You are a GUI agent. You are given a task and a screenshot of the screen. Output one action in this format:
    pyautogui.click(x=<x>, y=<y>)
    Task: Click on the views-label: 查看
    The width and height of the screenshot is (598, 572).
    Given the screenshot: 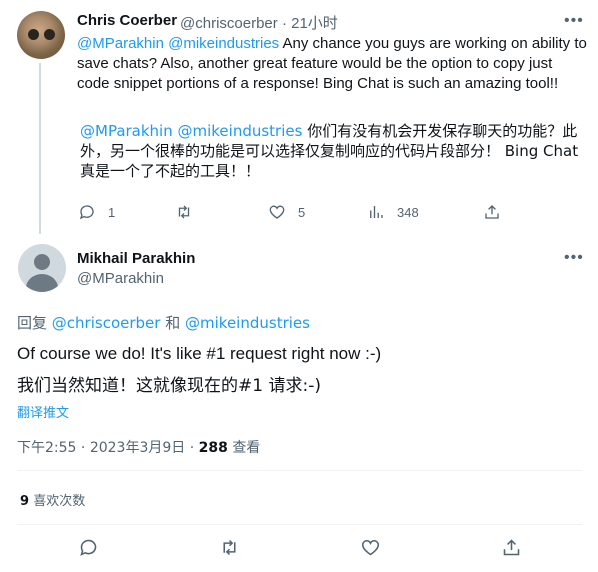 What is the action you would take?
    pyautogui.click(x=246, y=448)
    